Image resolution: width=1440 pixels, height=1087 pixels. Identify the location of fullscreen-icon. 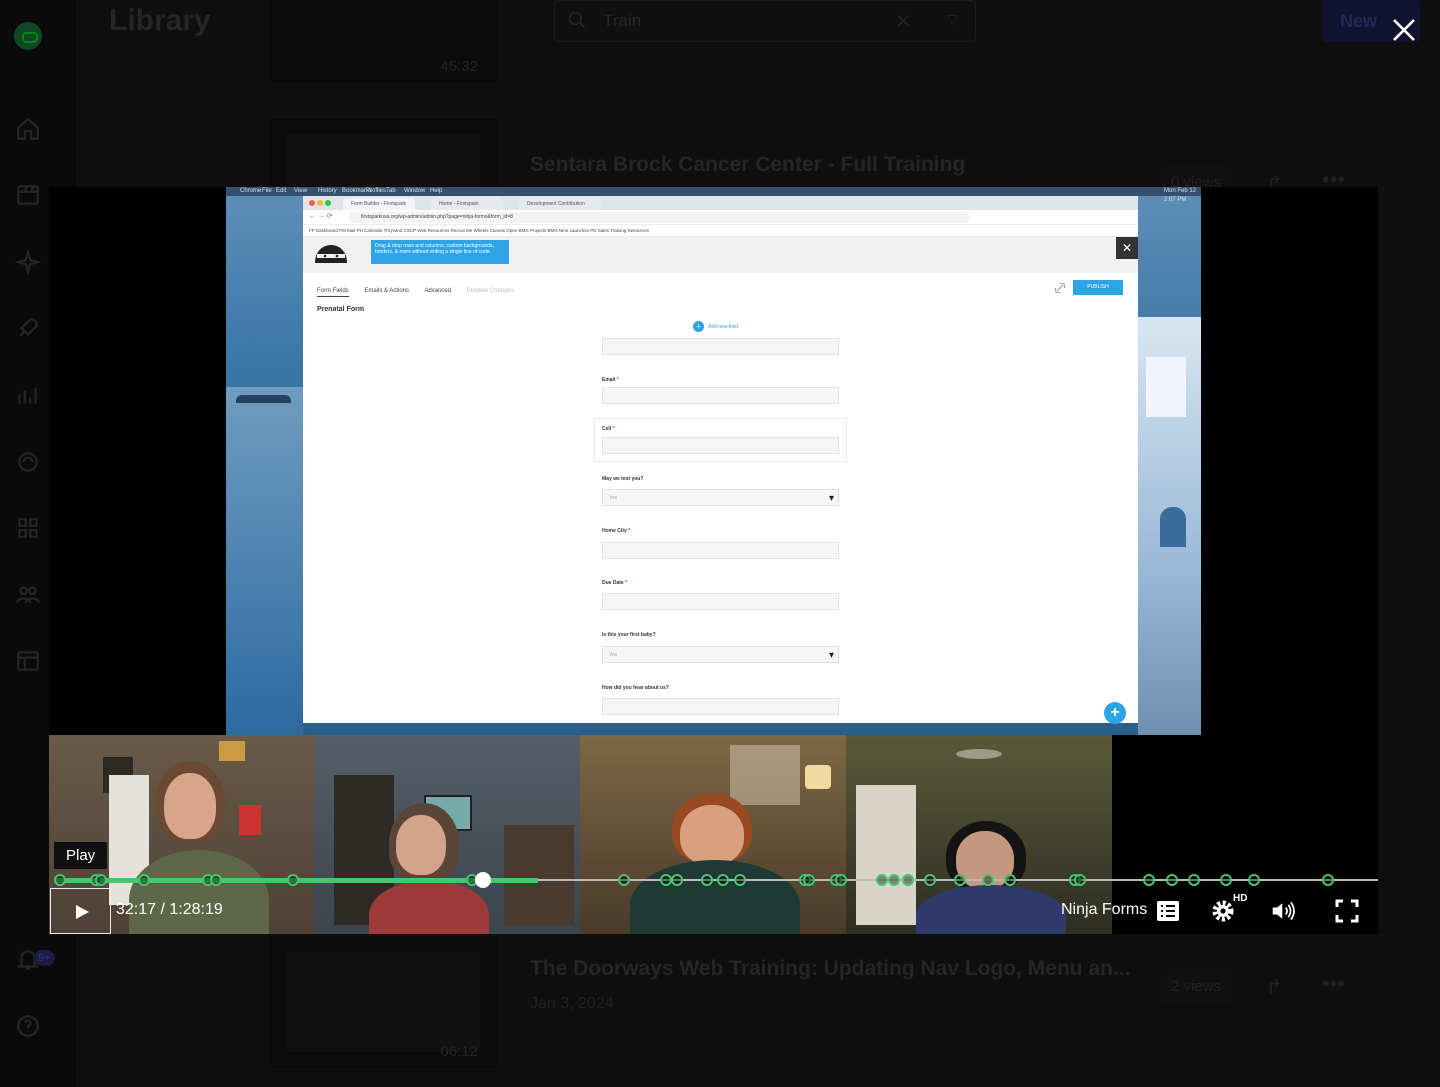
(1347, 911).